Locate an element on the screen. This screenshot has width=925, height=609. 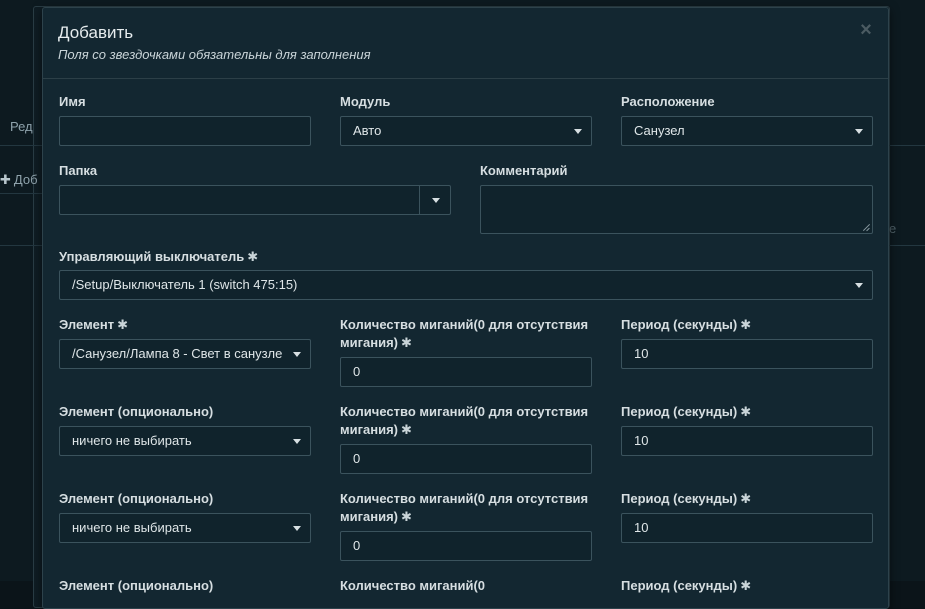
period-input-3: 10 is located at coordinates (747, 528).